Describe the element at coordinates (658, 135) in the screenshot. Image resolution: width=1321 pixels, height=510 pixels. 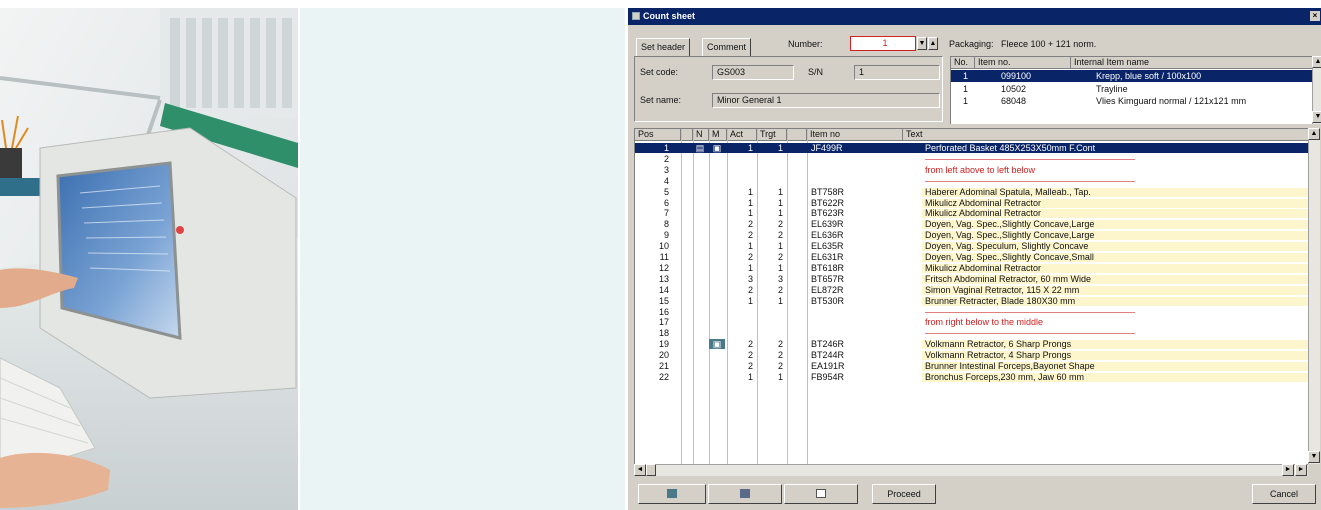
I see `column-header-pos: Pos` at that location.